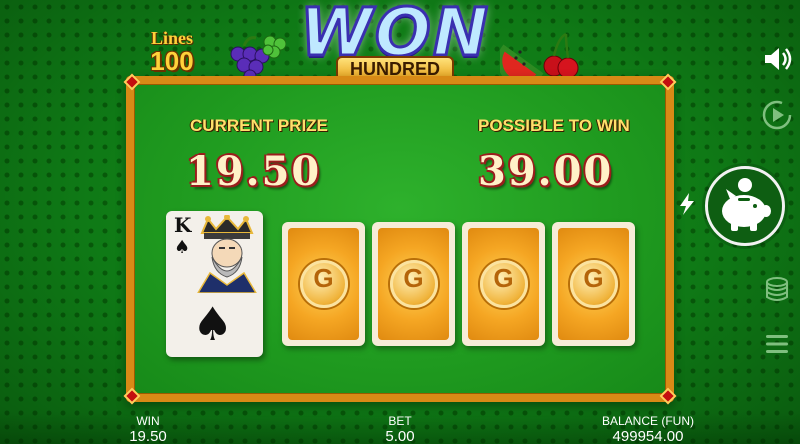 The height and width of the screenshot is (444, 800). What do you see at coordinates (648, 436) in the screenshot?
I see `balance-value: 499954.00` at bounding box center [648, 436].